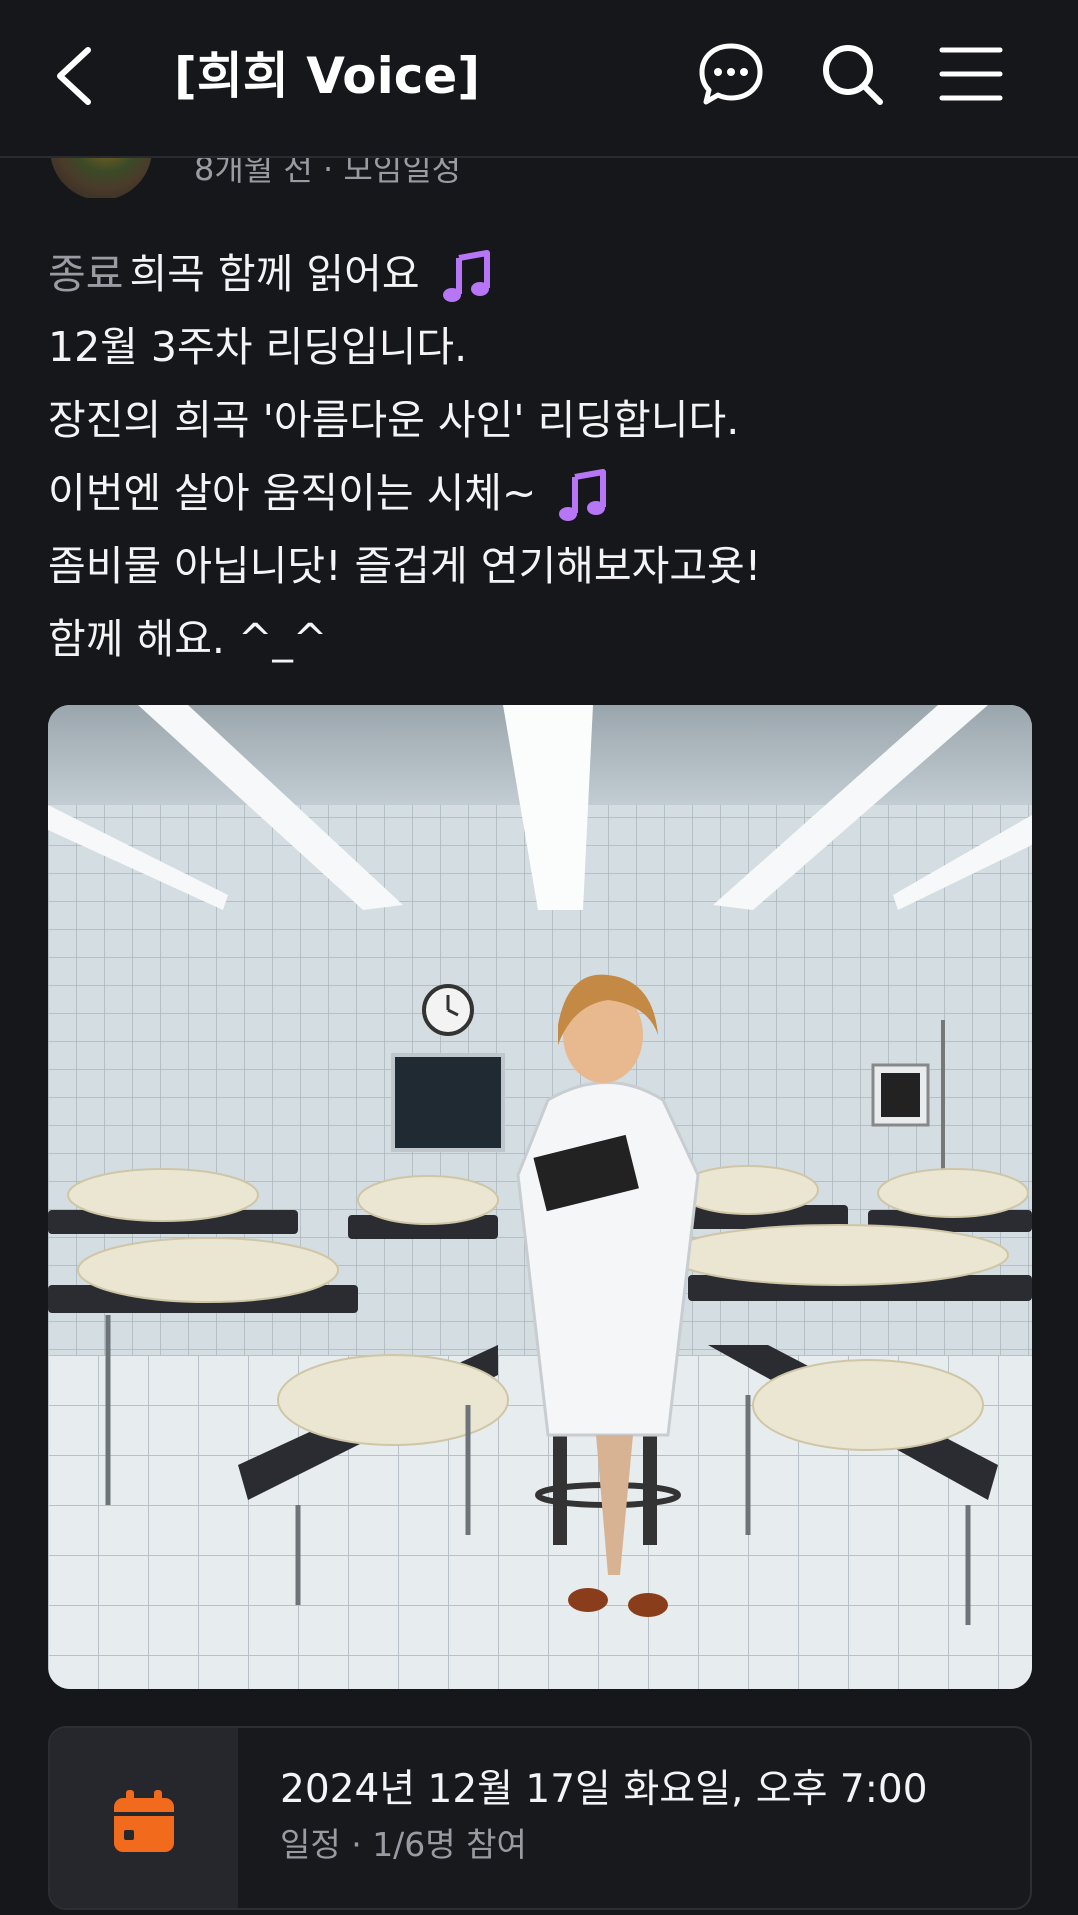 Image resolution: width=1078 pixels, height=1915 pixels. Describe the element at coordinates (101, 178) in the screenshot. I see `avatar` at that location.